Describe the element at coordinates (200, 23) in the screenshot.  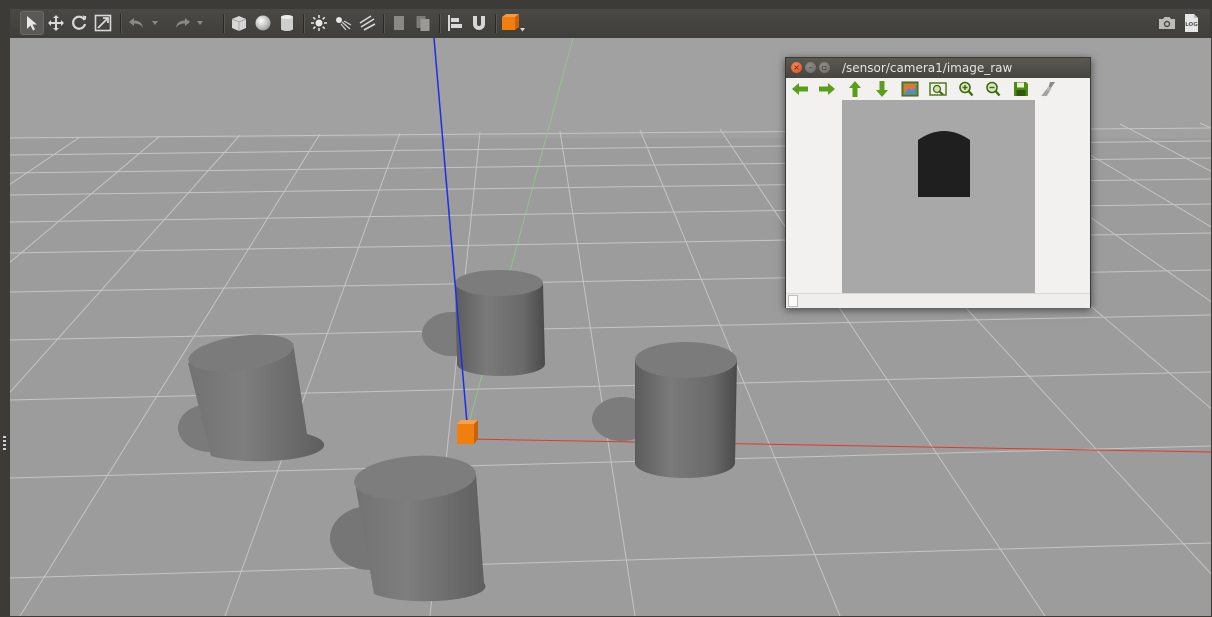
I see `redo-history-icon` at that location.